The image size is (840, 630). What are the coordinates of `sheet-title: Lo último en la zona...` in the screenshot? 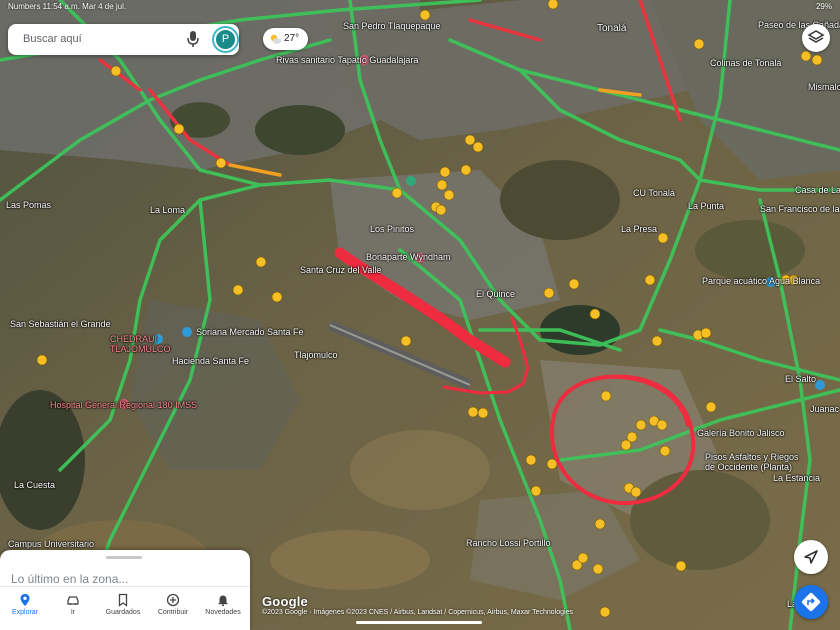 It's located at (70, 579).